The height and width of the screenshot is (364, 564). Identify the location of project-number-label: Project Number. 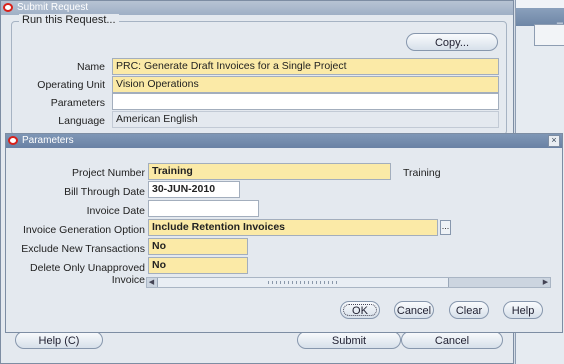
(108, 173).